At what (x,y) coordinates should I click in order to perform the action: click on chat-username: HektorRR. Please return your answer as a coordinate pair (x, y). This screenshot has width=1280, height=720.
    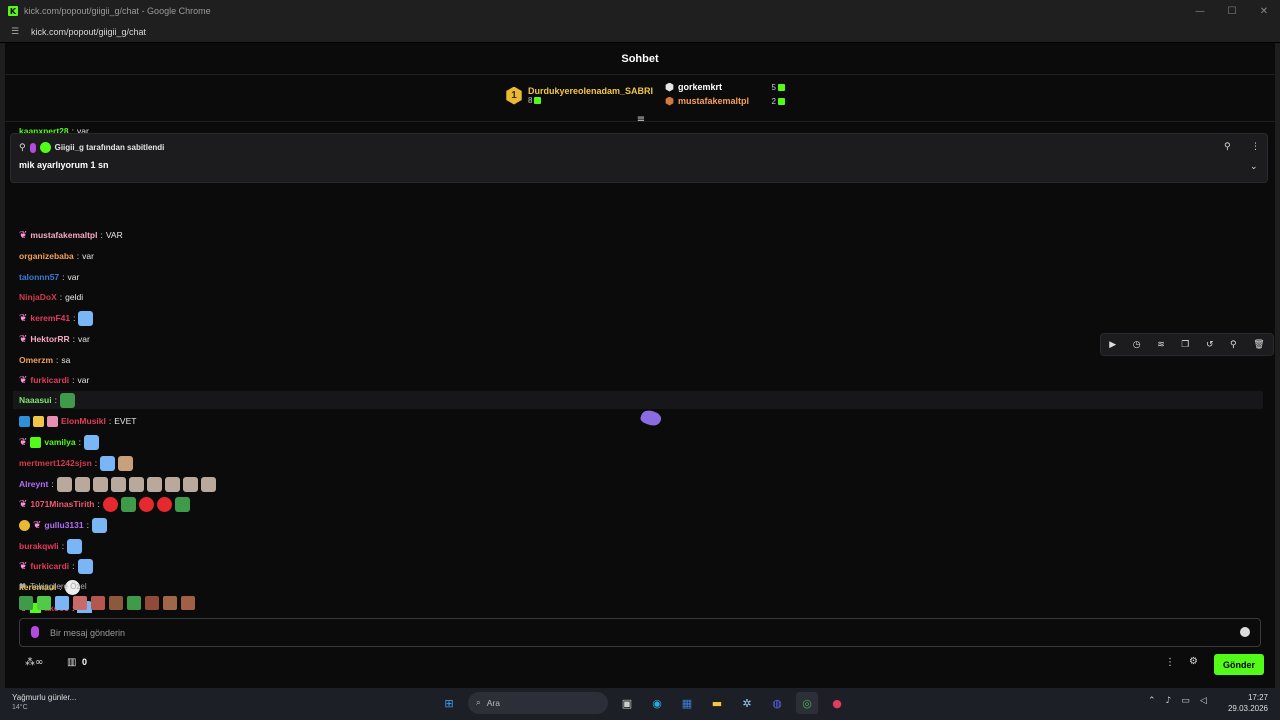
    Looking at the image, I should click on (49, 339).